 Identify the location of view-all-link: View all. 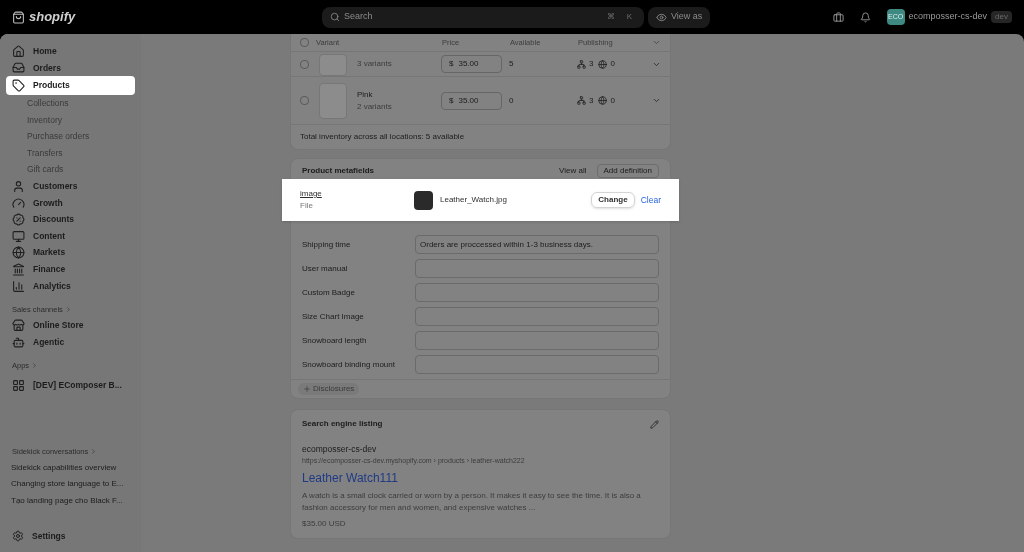
(573, 170).